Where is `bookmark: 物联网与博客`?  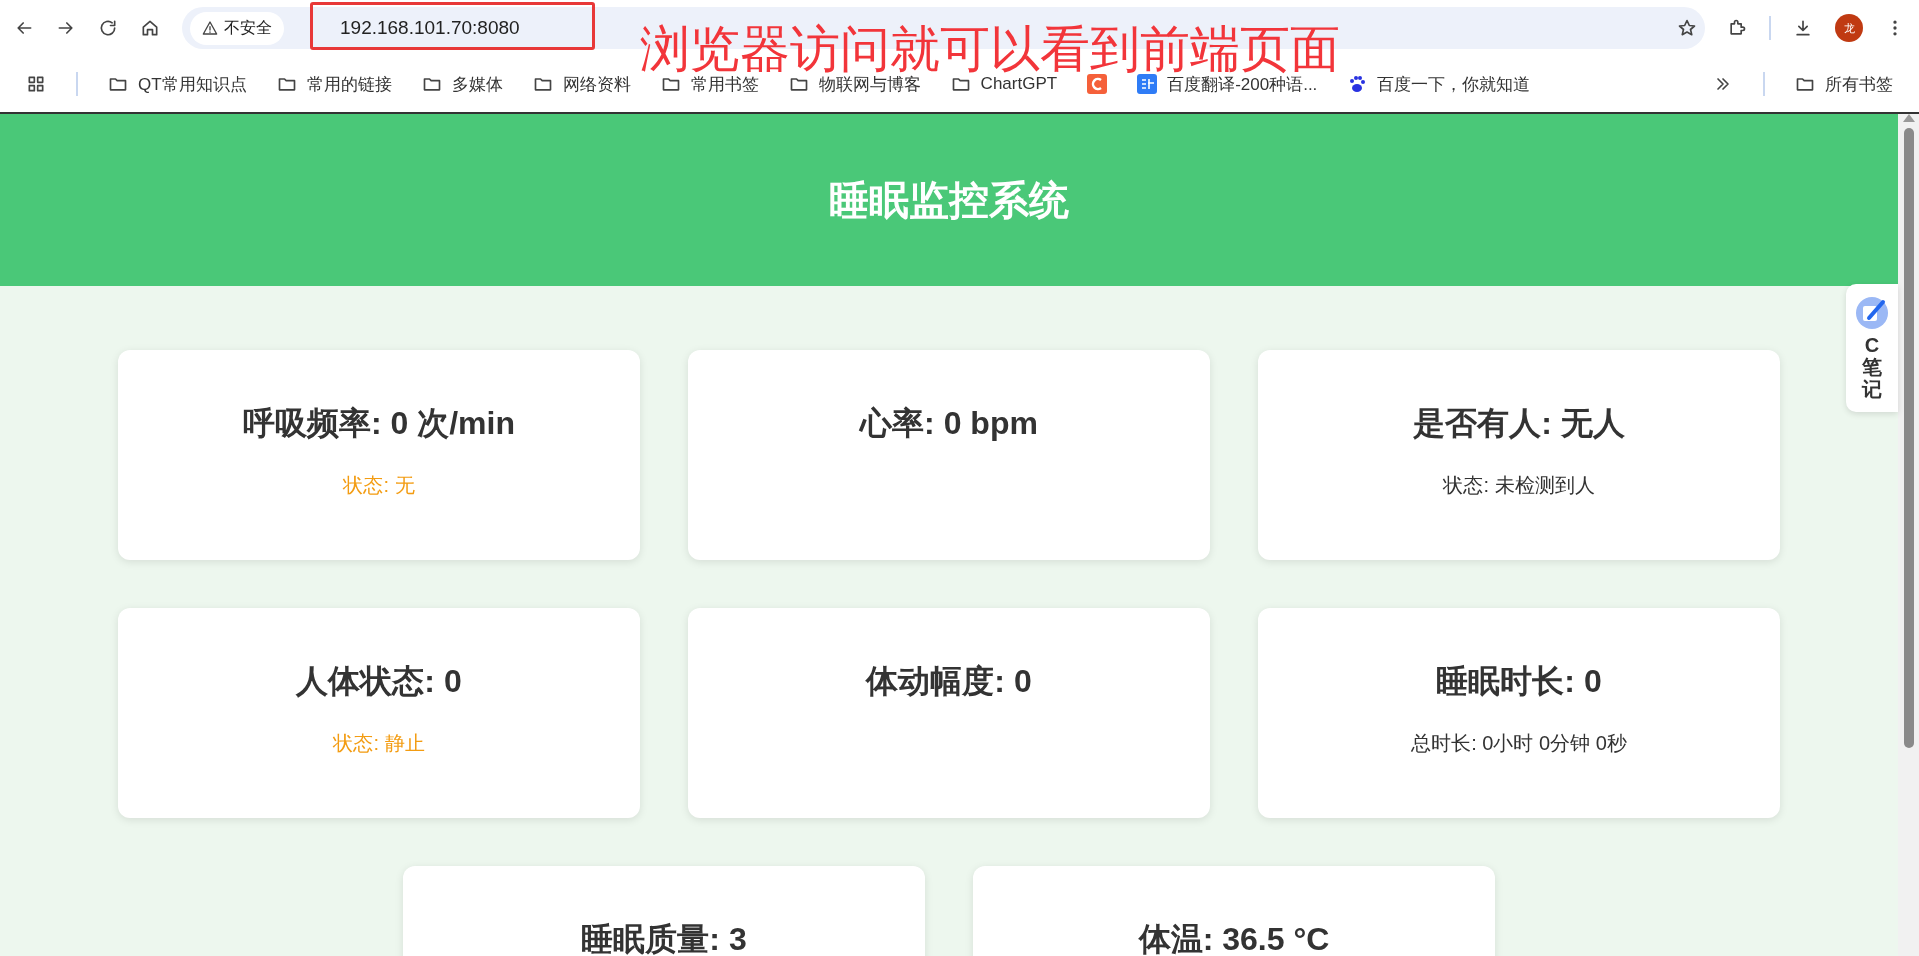 bookmark: 物联网与博客 is located at coordinates (869, 84).